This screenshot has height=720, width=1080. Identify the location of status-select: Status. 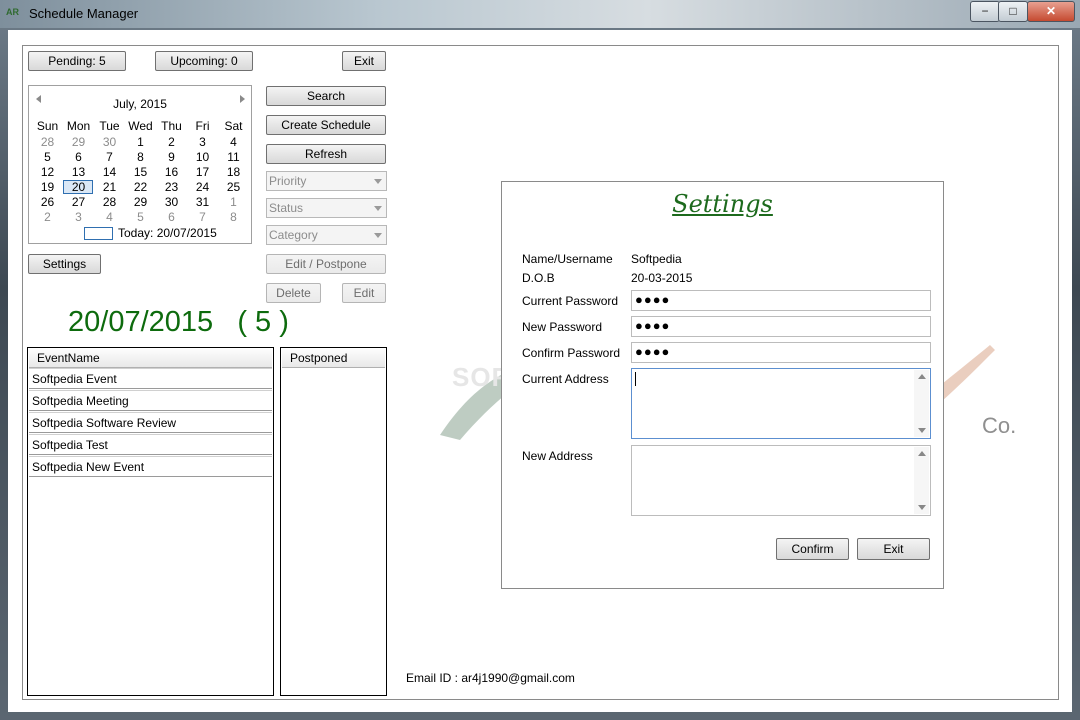
(326, 208).